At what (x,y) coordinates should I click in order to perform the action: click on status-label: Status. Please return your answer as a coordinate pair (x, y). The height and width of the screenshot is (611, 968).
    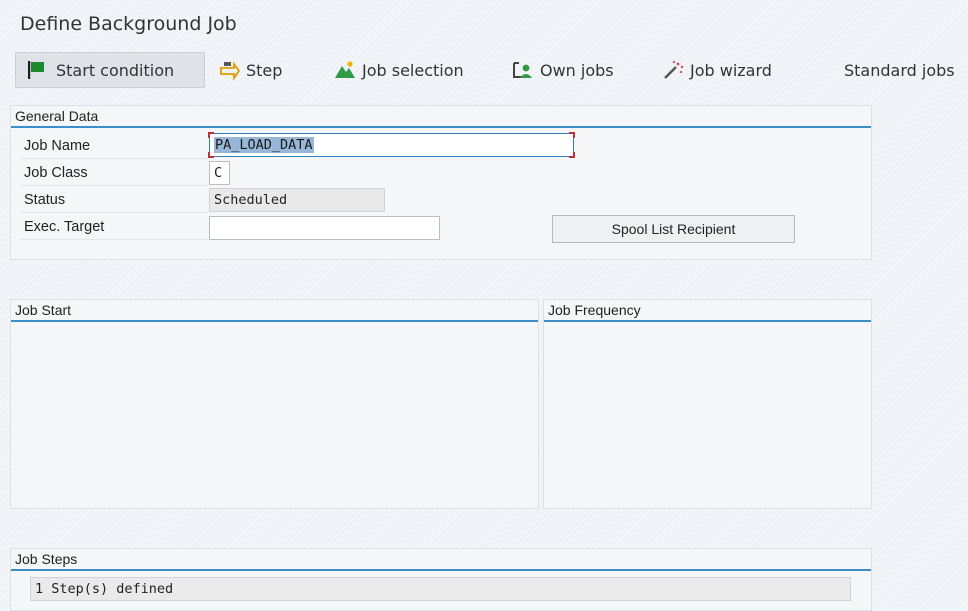
    Looking at the image, I should click on (114, 200).